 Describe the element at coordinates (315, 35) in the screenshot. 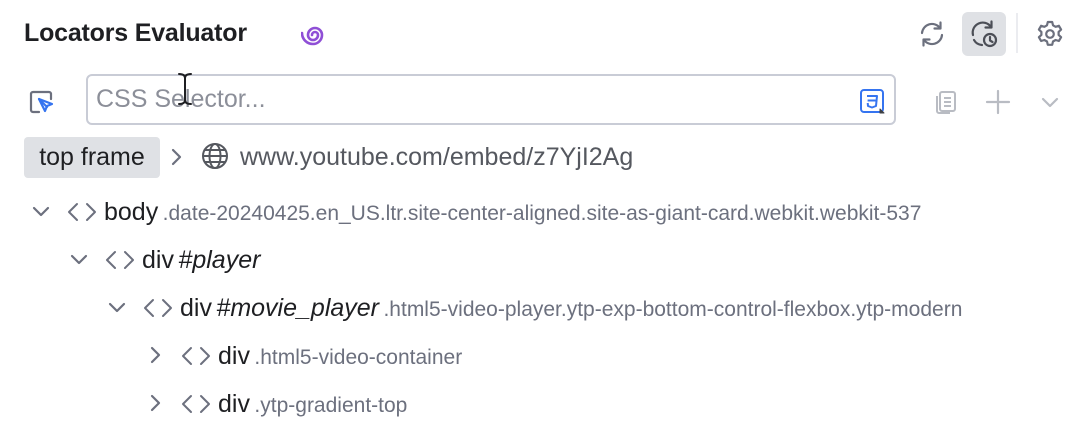

I see `spiral-logo-icon` at that location.